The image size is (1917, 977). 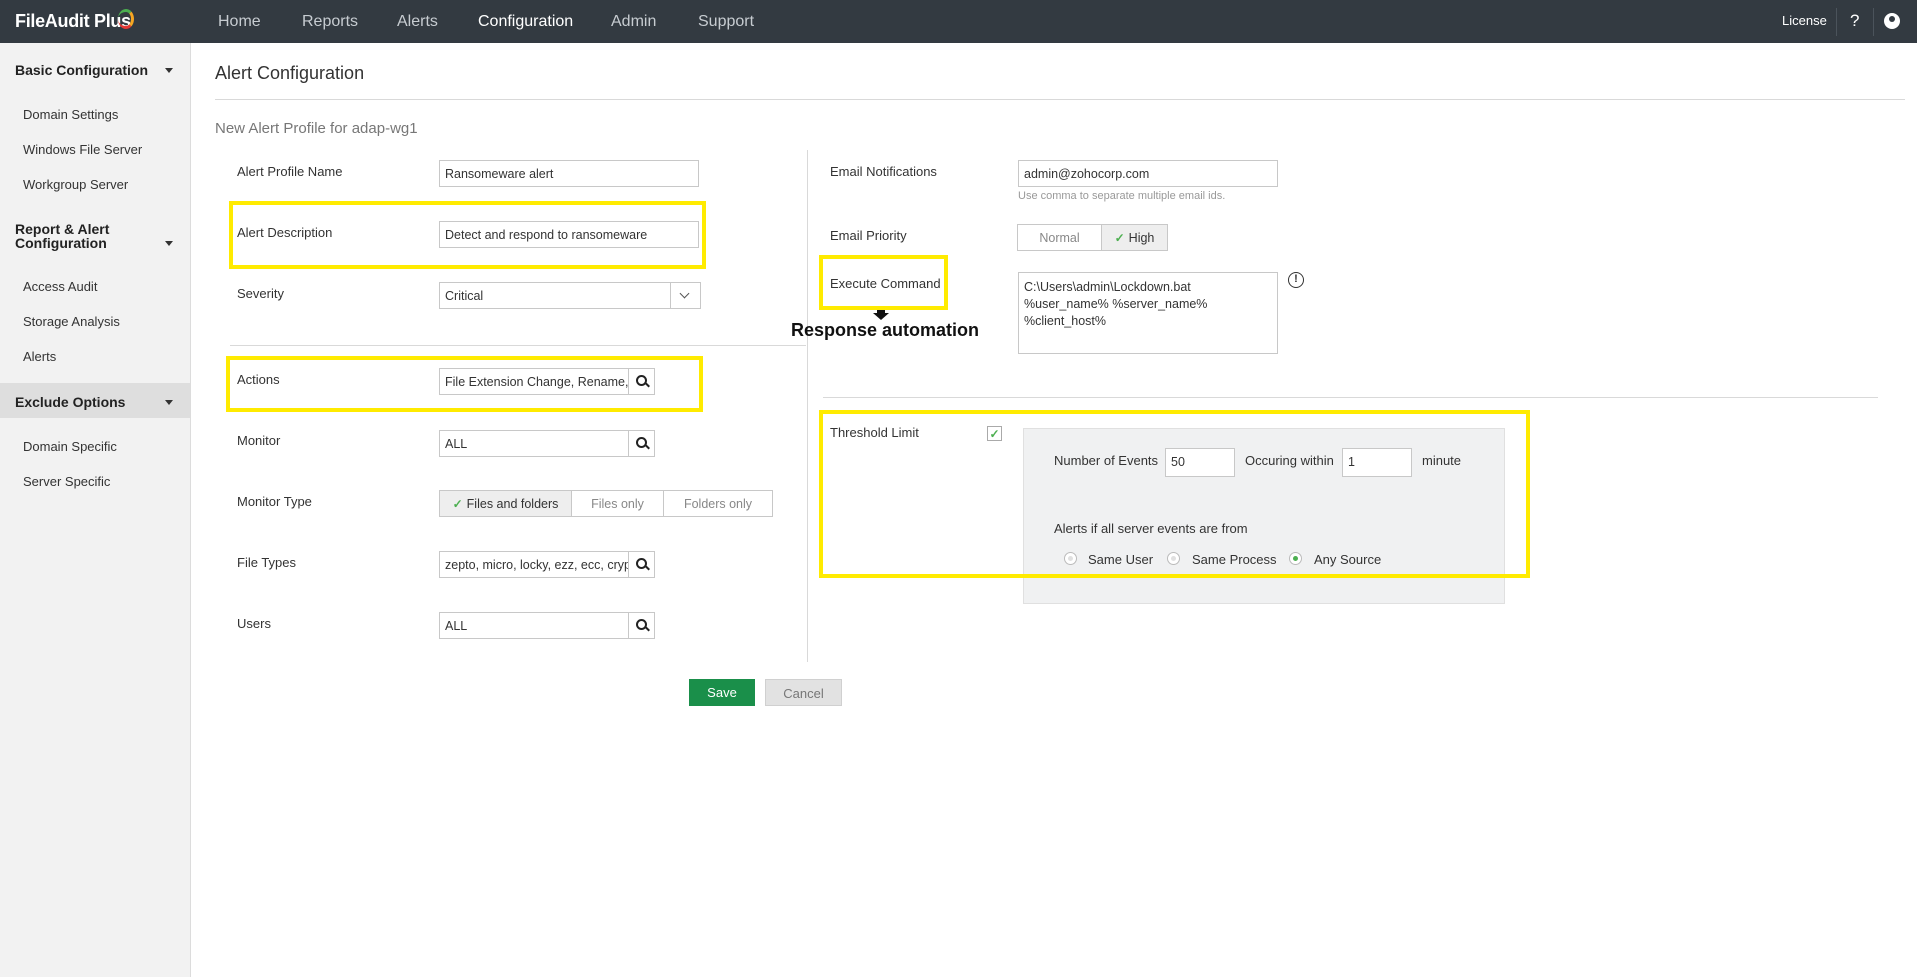 I want to click on severity-value: Critical, so click(x=464, y=296).